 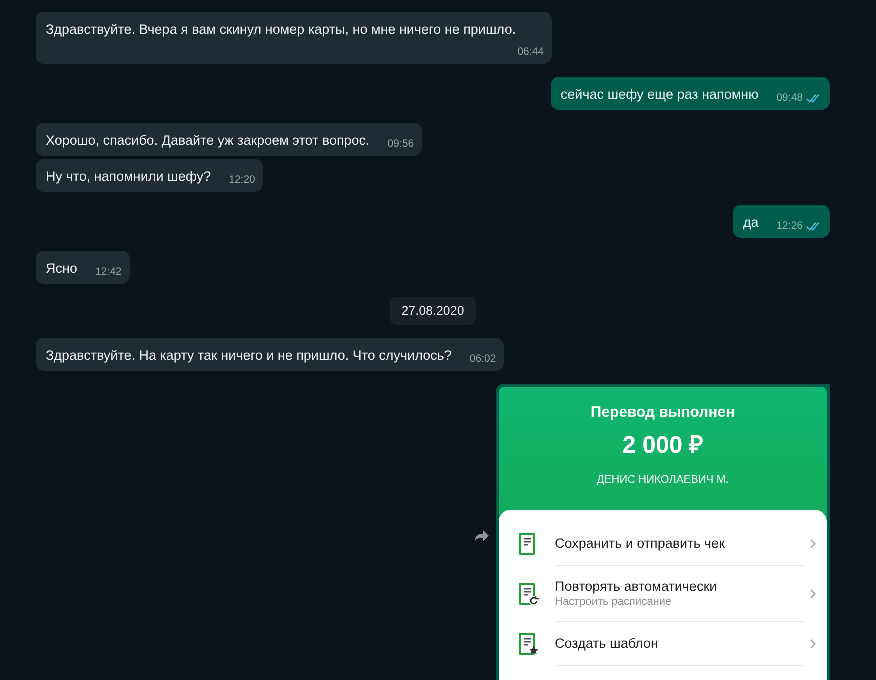 I want to click on receipt-star-icon, so click(x=528, y=644).